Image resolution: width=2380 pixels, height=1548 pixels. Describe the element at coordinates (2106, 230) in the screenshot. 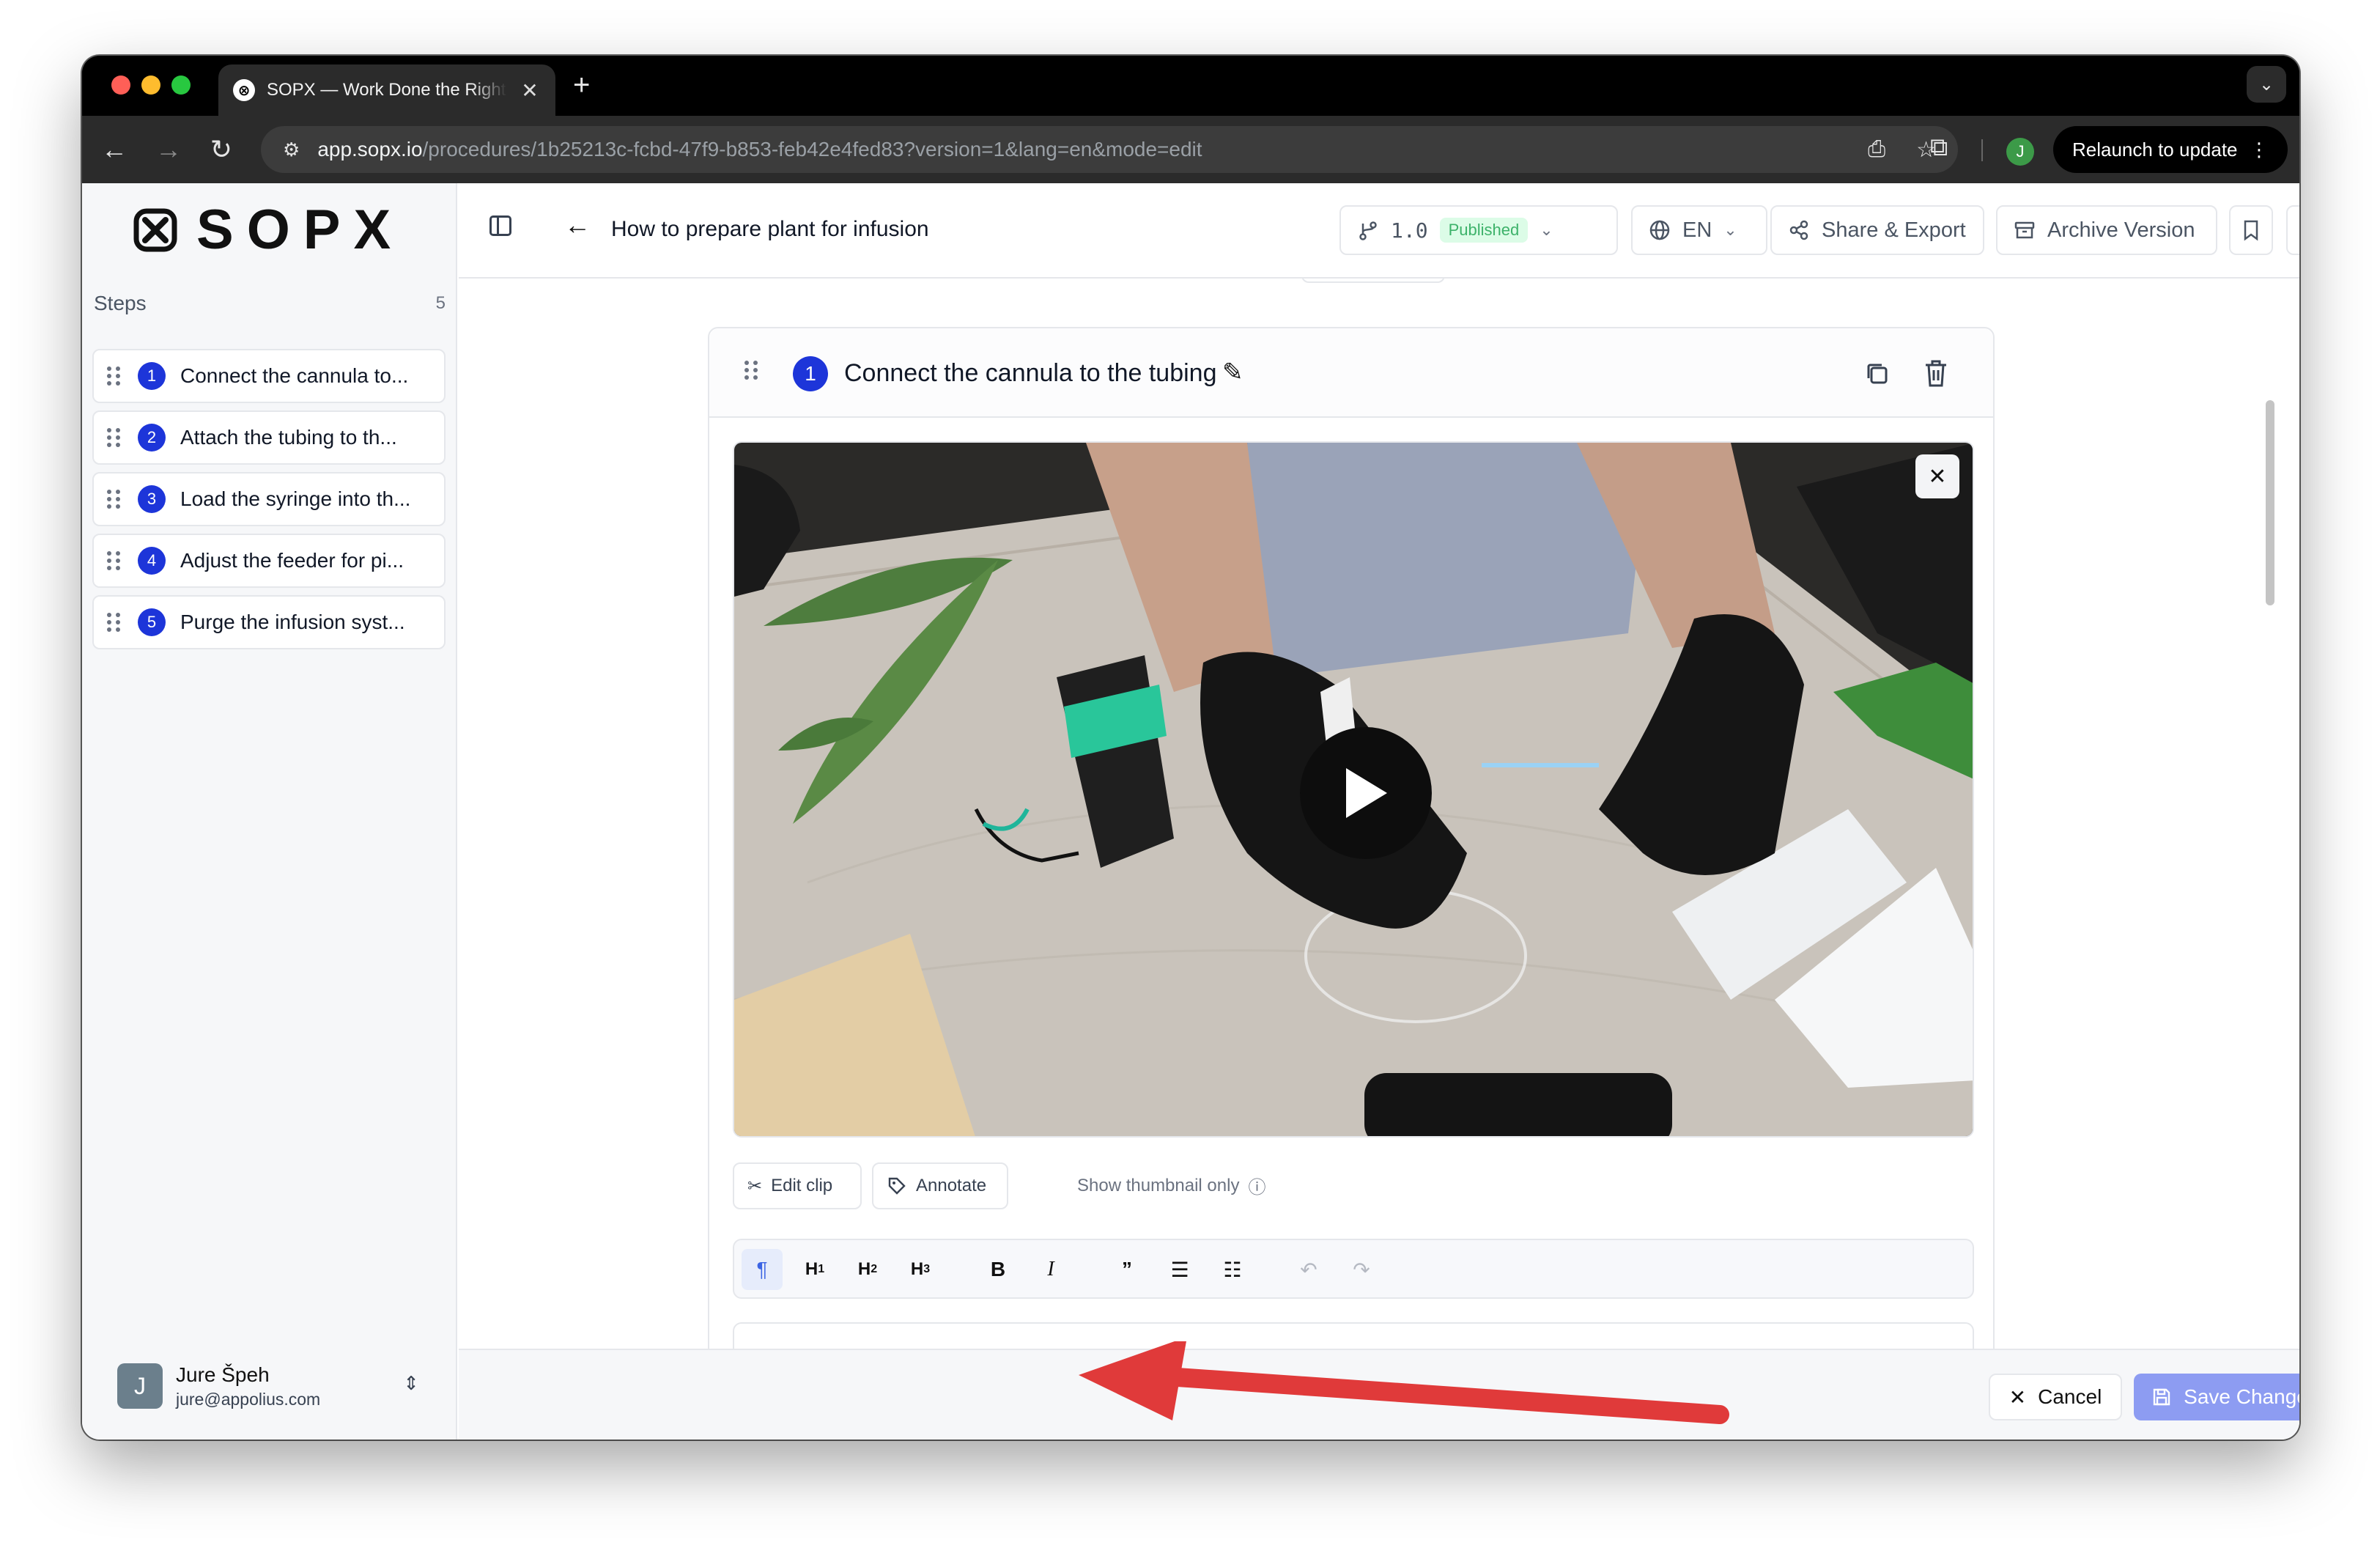

I see `archive-version-button: Archive Version` at that location.